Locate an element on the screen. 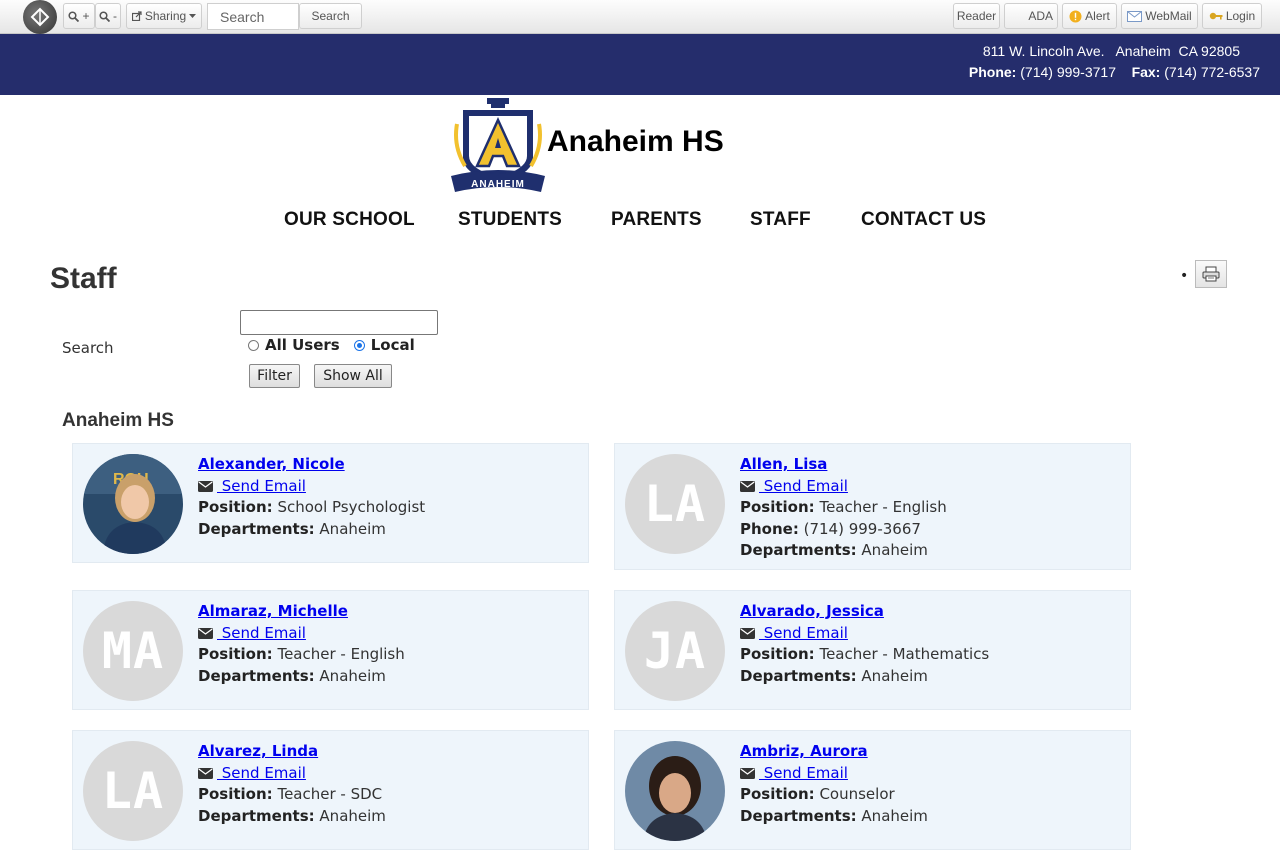 This screenshot has height=850, width=1280. fax-number: (714) 772-6537 is located at coordinates (1212, 72).